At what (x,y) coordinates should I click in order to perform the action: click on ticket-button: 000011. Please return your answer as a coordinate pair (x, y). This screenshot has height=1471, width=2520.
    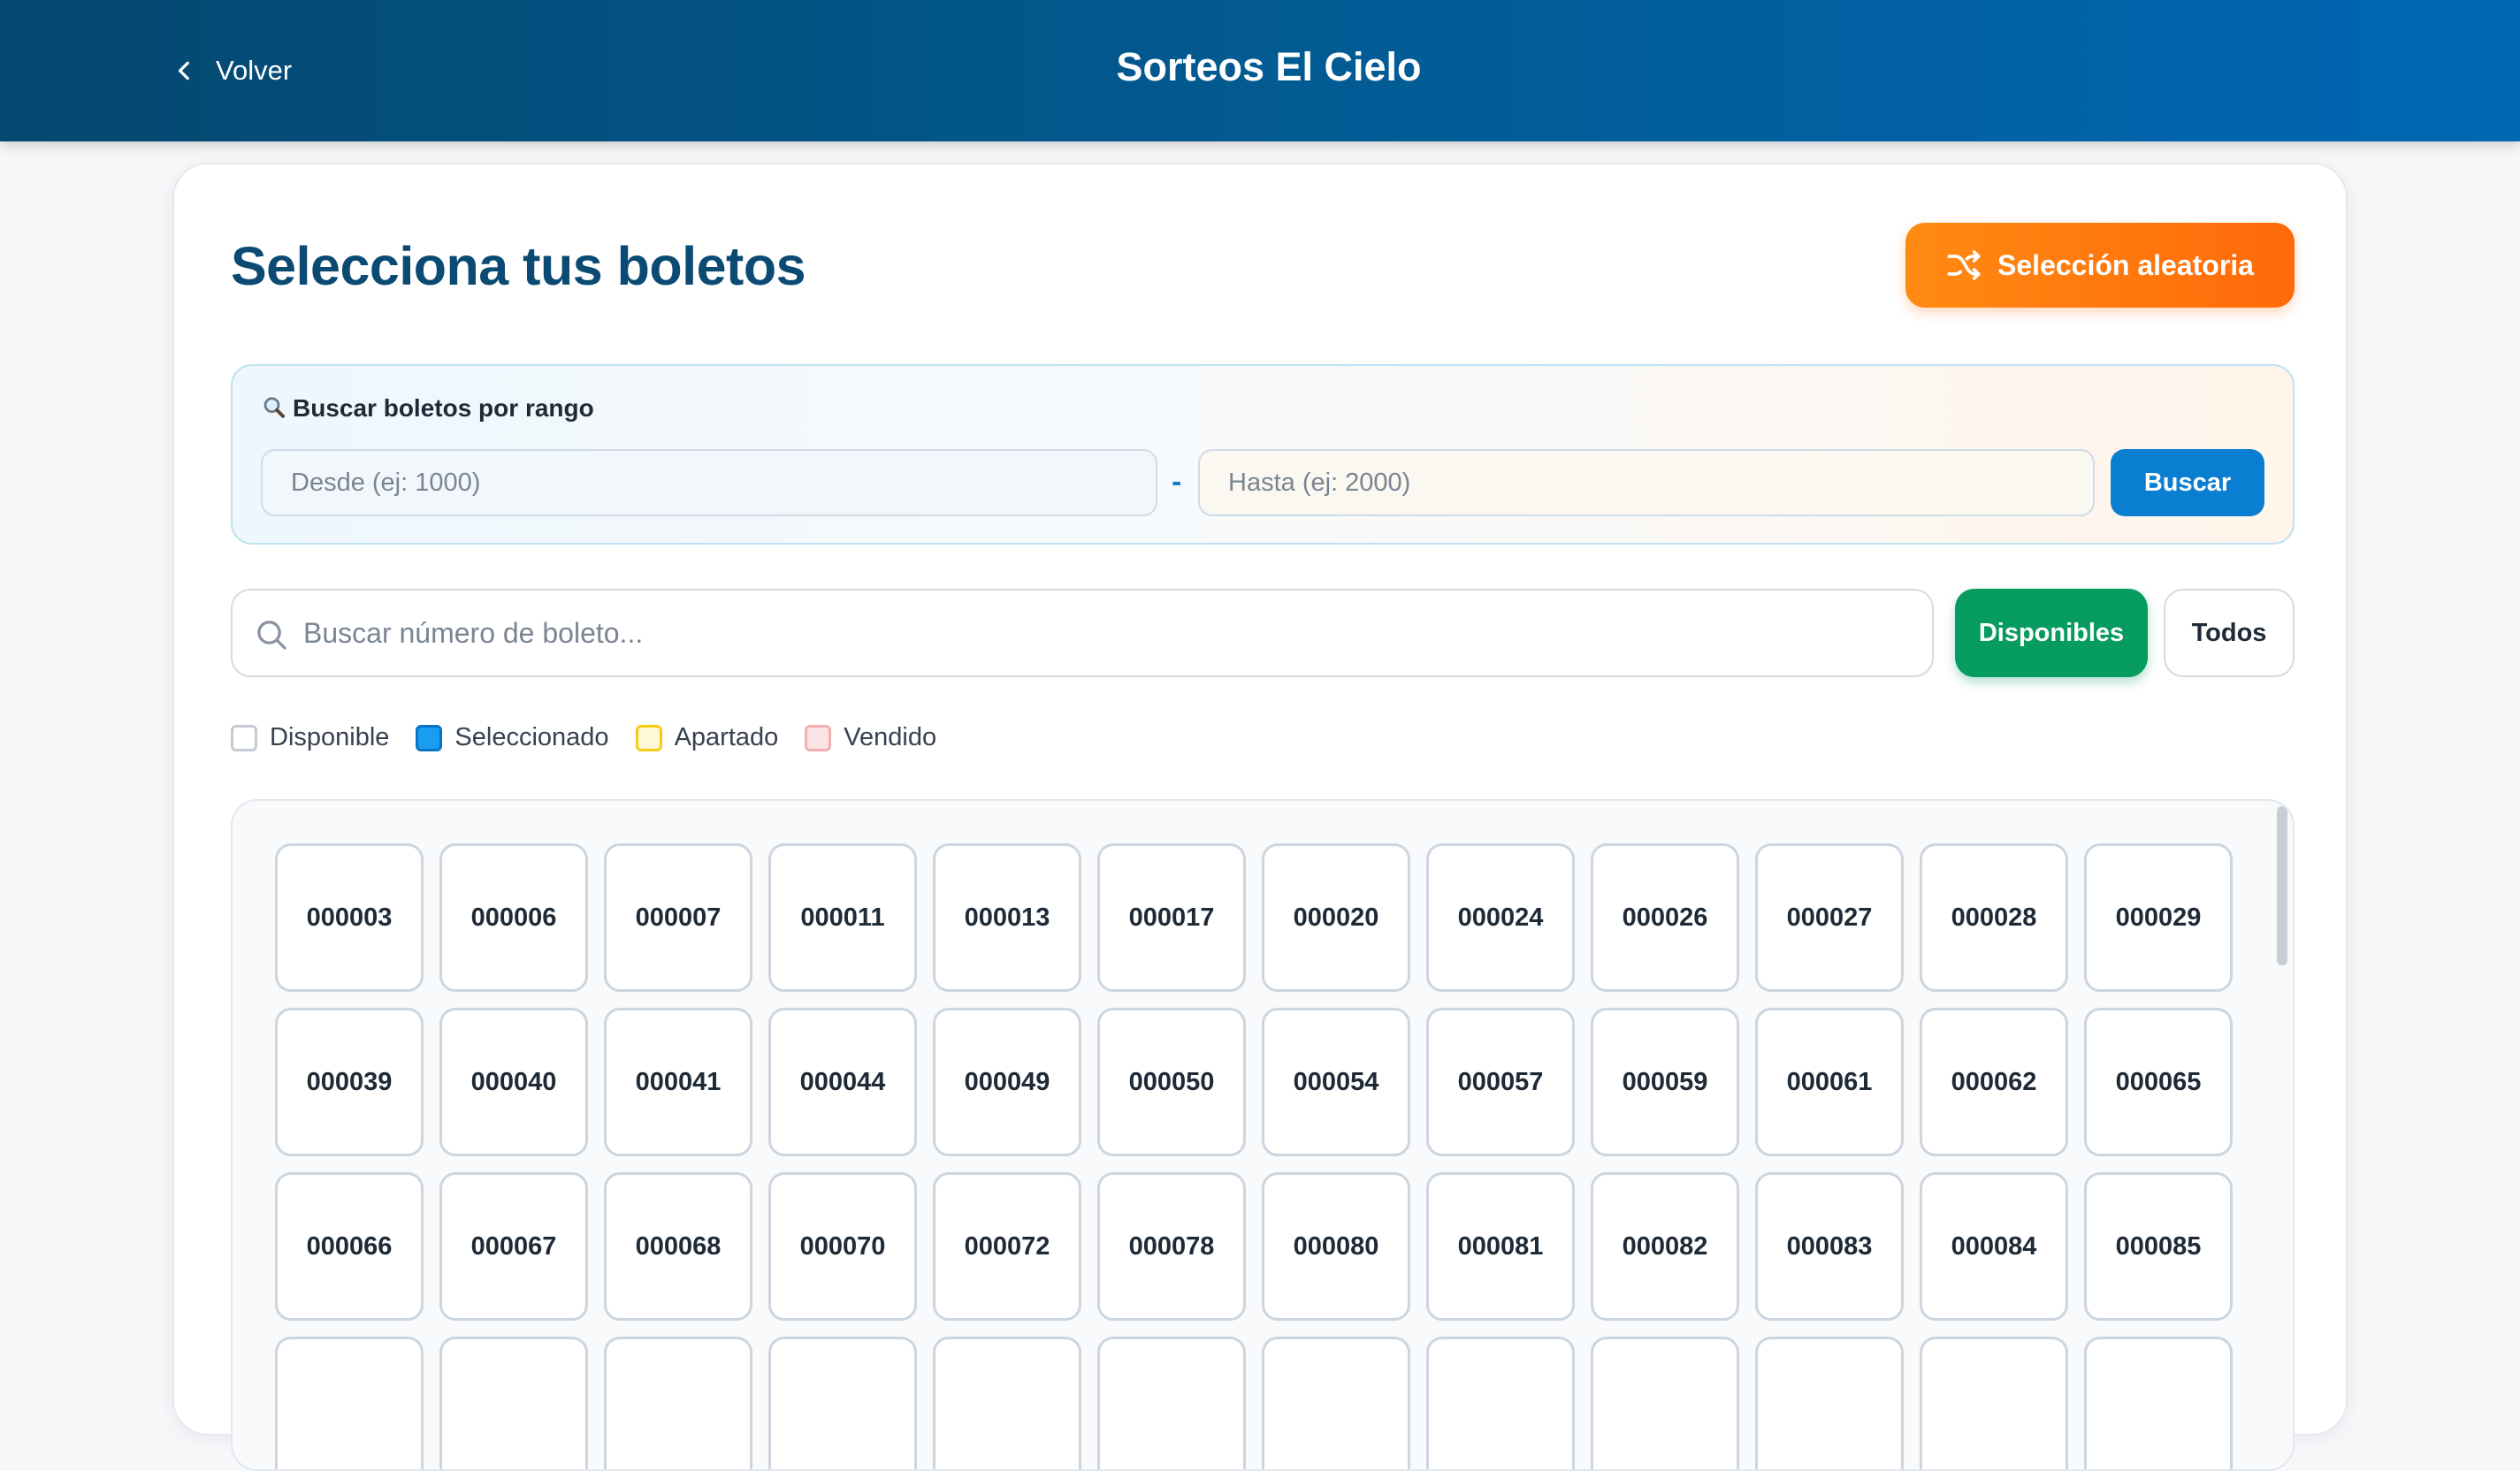
    Looking at the image, I should click on (842, 917).